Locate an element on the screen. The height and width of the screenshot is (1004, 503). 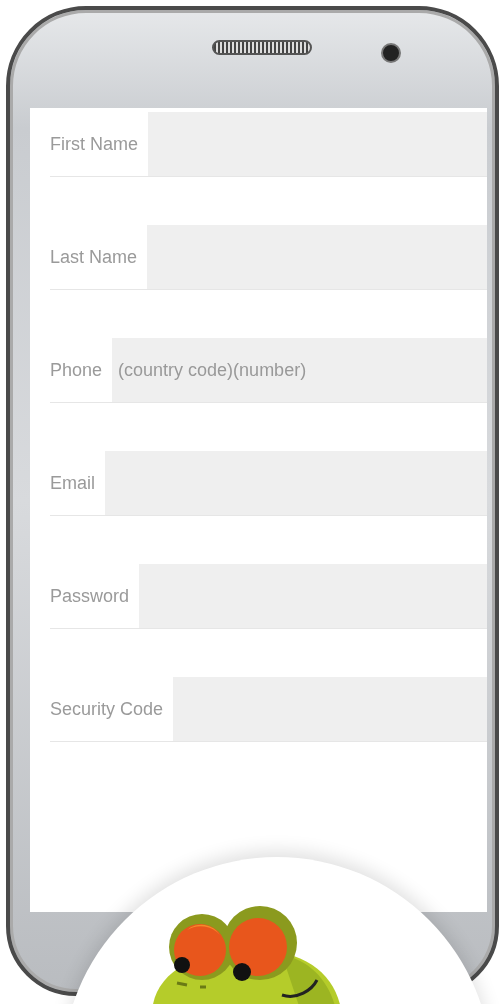
speaker-grille-icon is located at coordinates (262, 47).